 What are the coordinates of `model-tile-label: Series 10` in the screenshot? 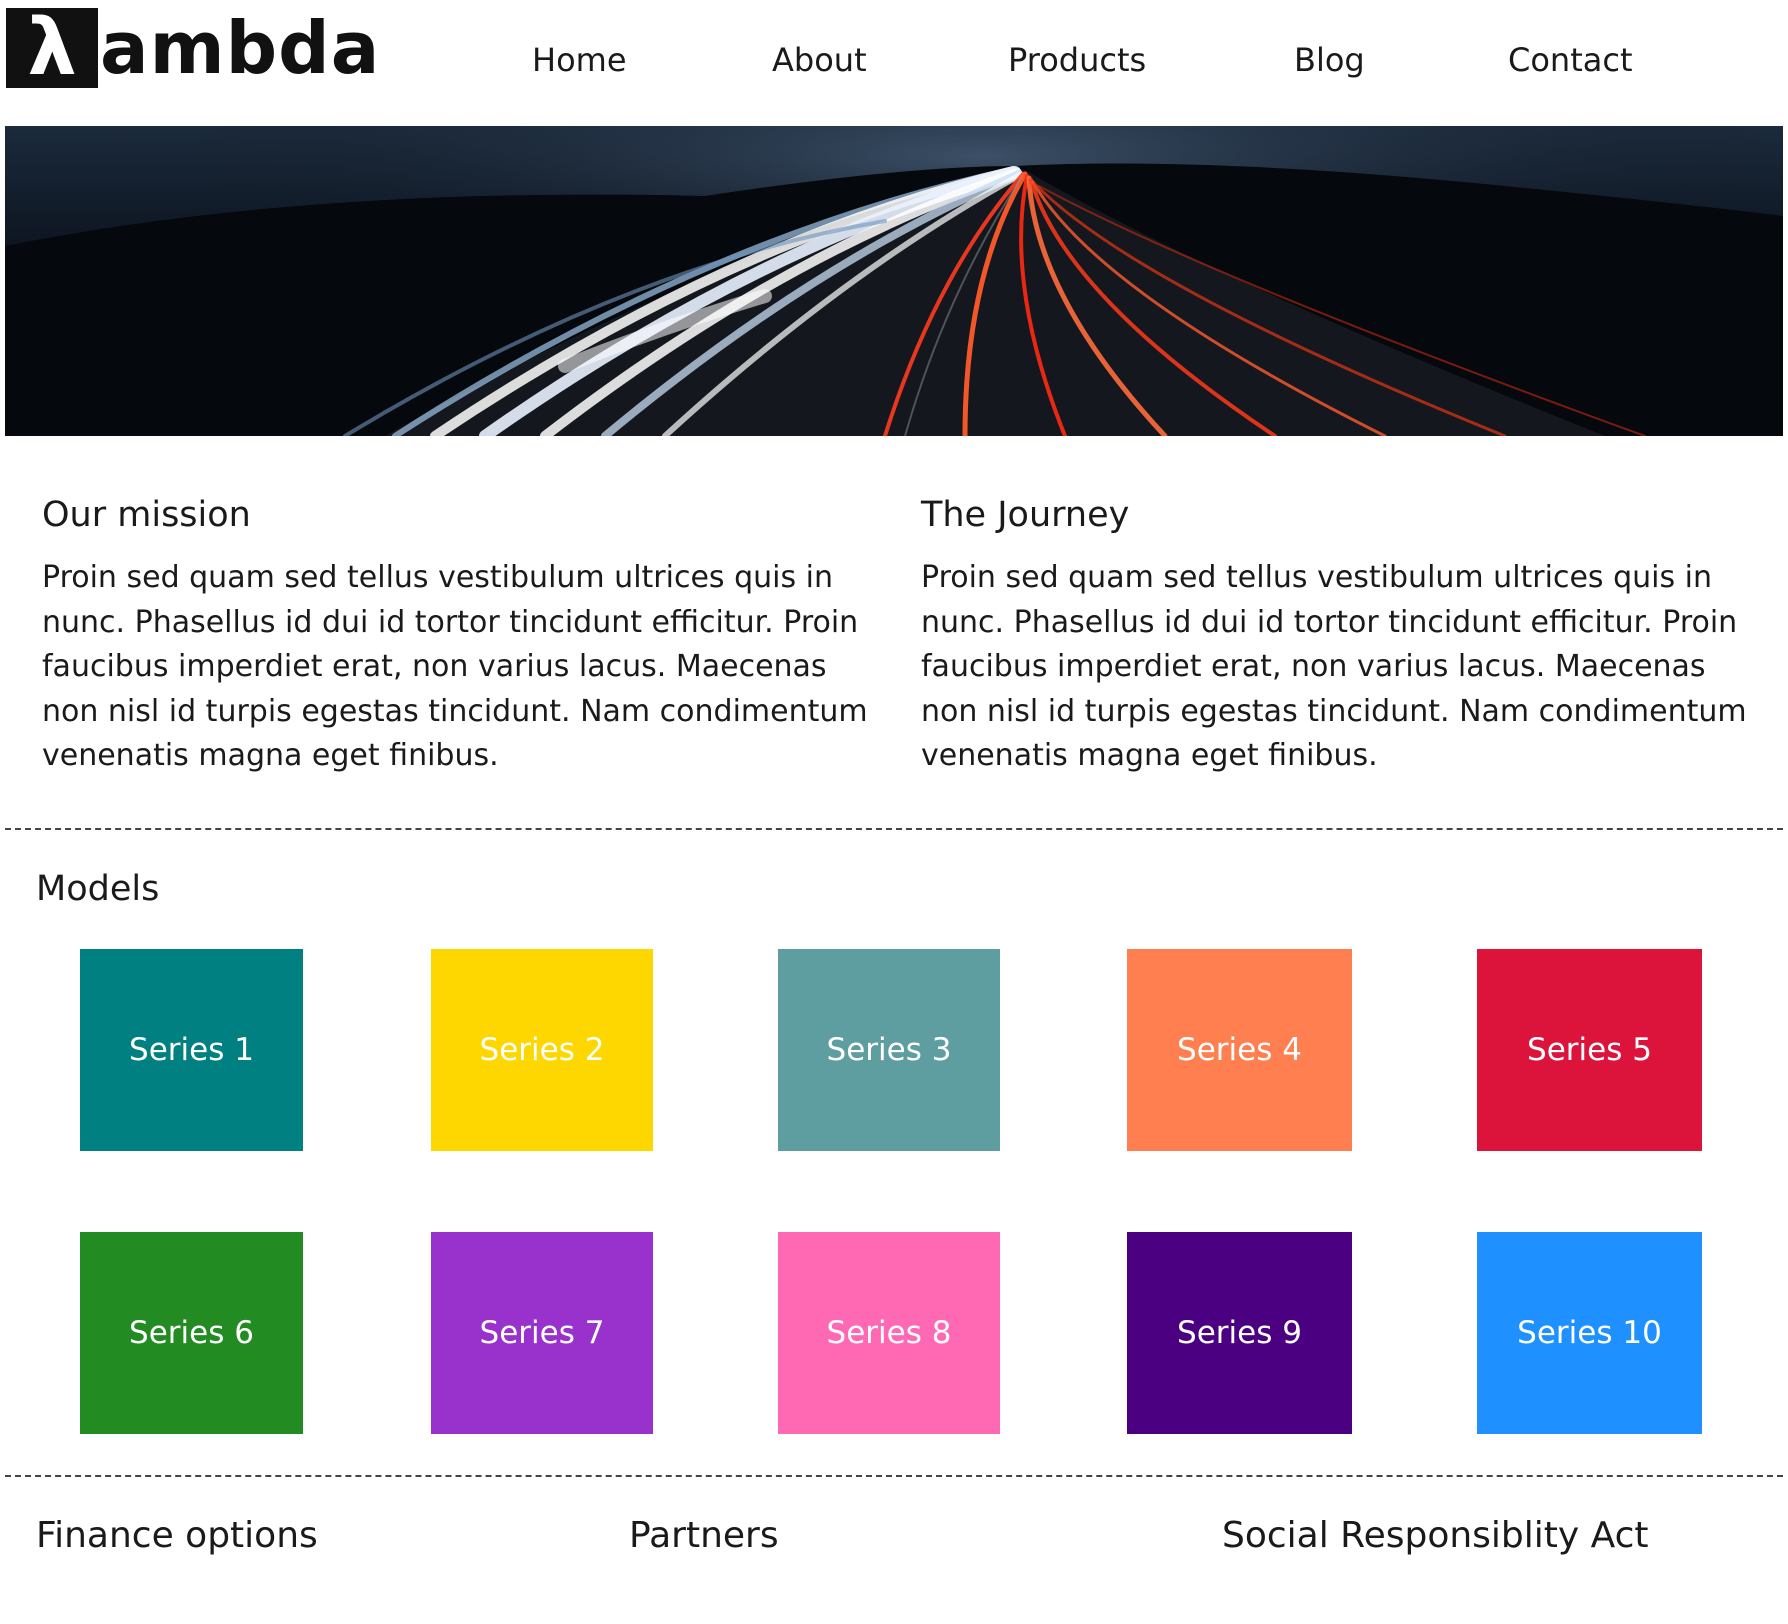 It's located at (1589, 1333).